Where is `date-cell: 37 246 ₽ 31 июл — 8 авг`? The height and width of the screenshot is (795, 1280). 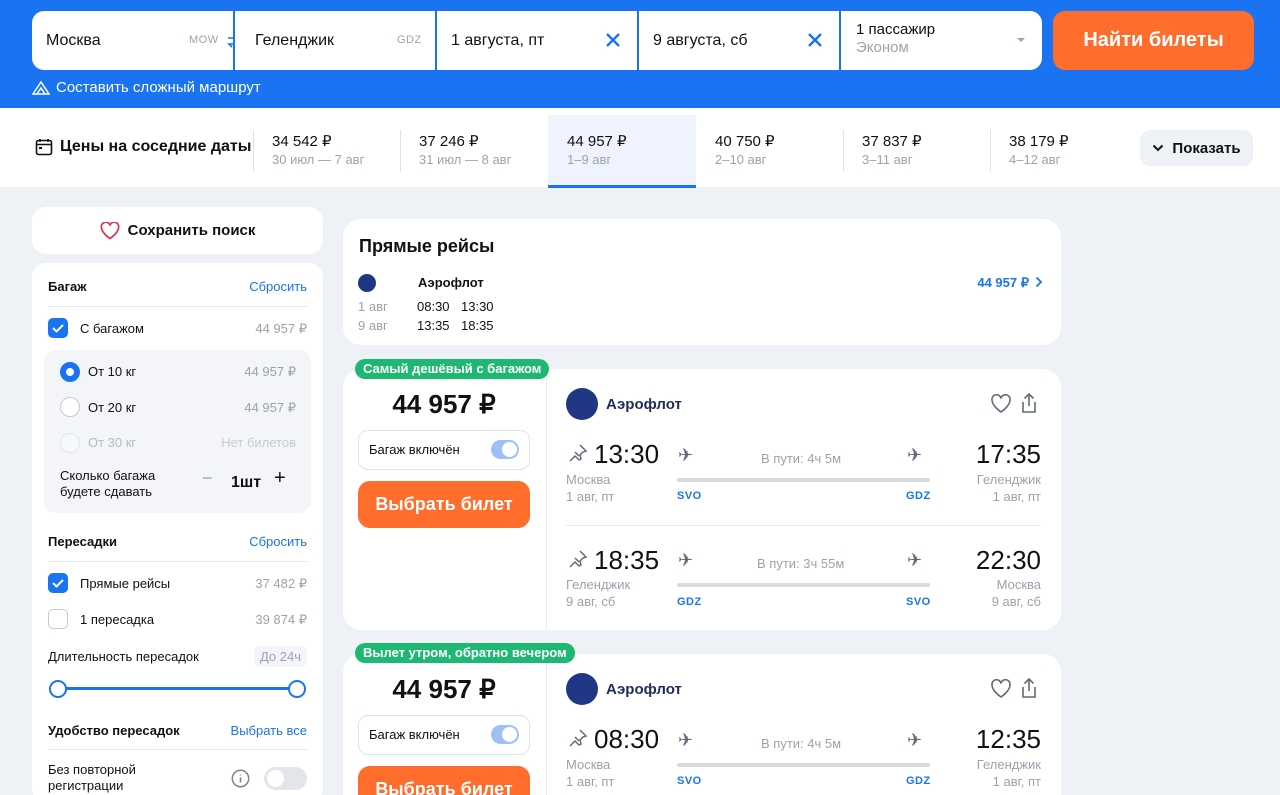 date-cell: 37 246 ₽ 31 июл — 8 авг is located at coordinates (474, 151).